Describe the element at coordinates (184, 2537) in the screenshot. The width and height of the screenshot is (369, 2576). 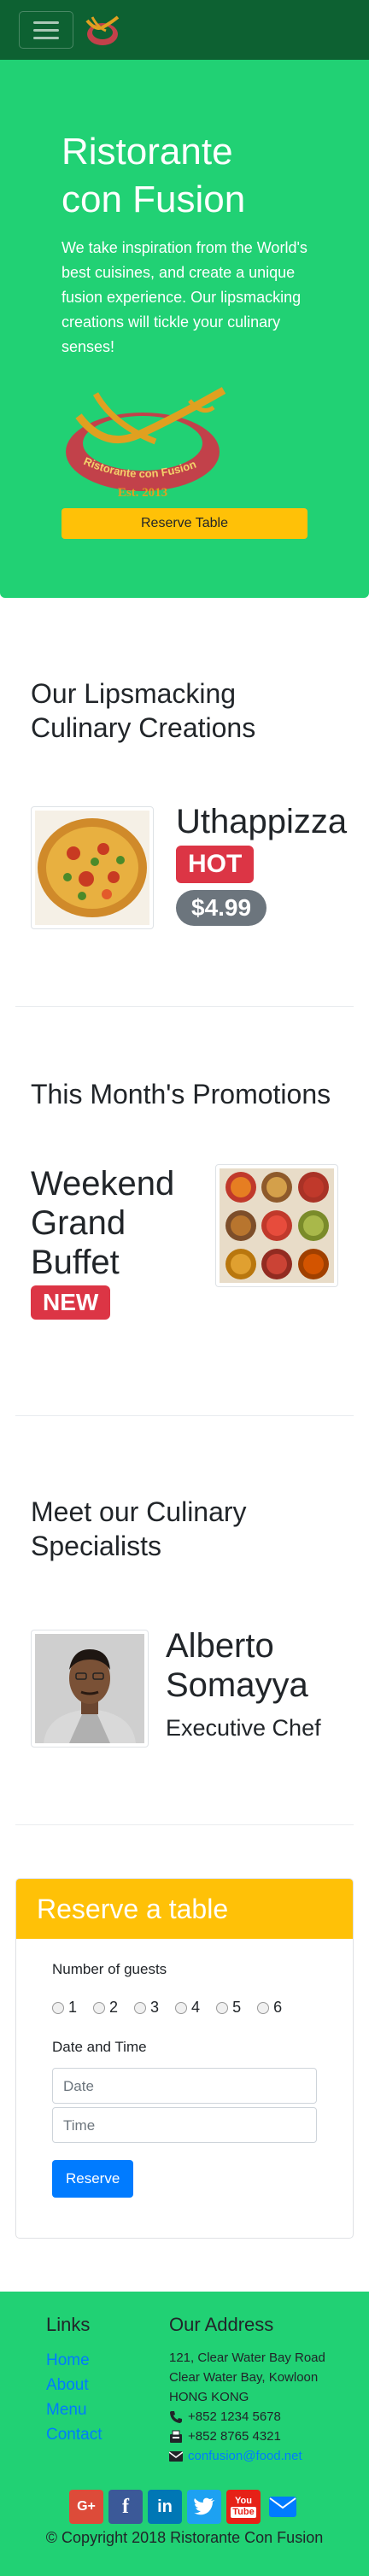
I see `copyright-text: © Copyright 2018 Ristorante Con Fusion` at that location.